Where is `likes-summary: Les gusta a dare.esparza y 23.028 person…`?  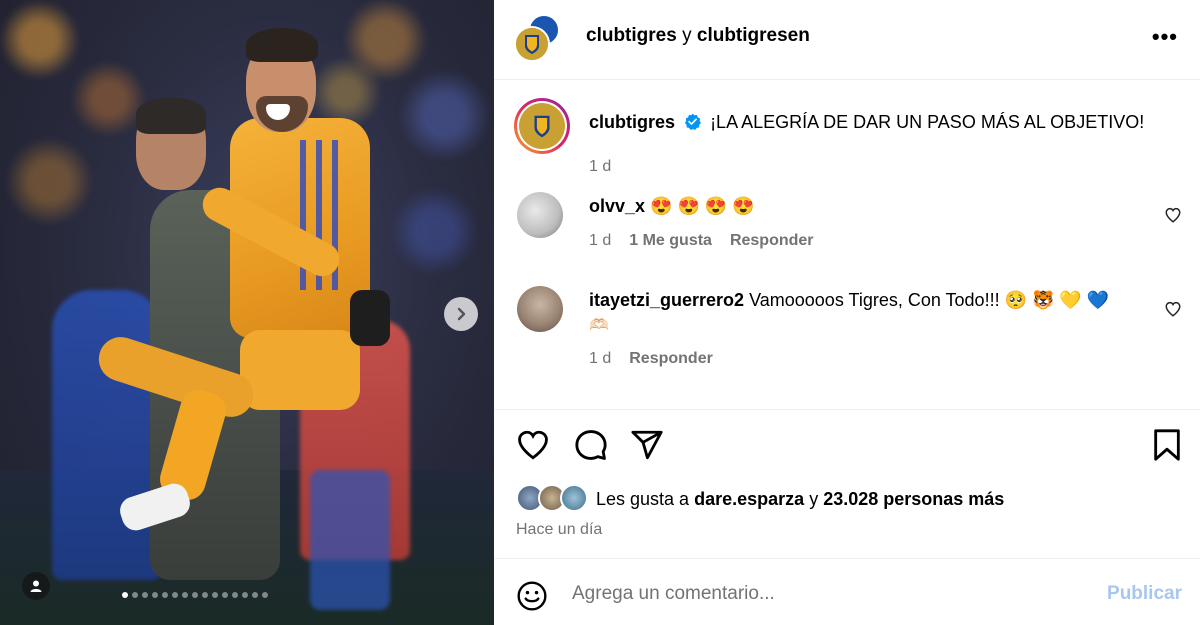
likes-summary: Les gusta a dare.esparza y 23.028 person… is located at coordinates (760, 499).